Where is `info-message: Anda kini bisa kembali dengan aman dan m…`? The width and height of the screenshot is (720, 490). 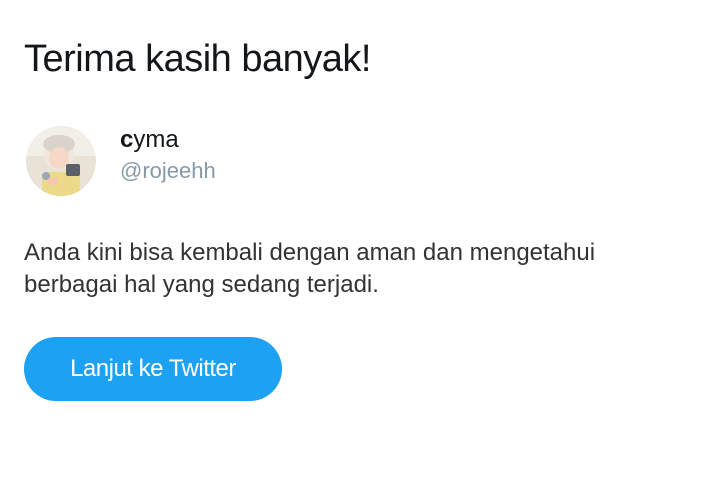
info-message: Anda kini bisa kembali dengan aman dan m… is located at coordinates (310, 268).